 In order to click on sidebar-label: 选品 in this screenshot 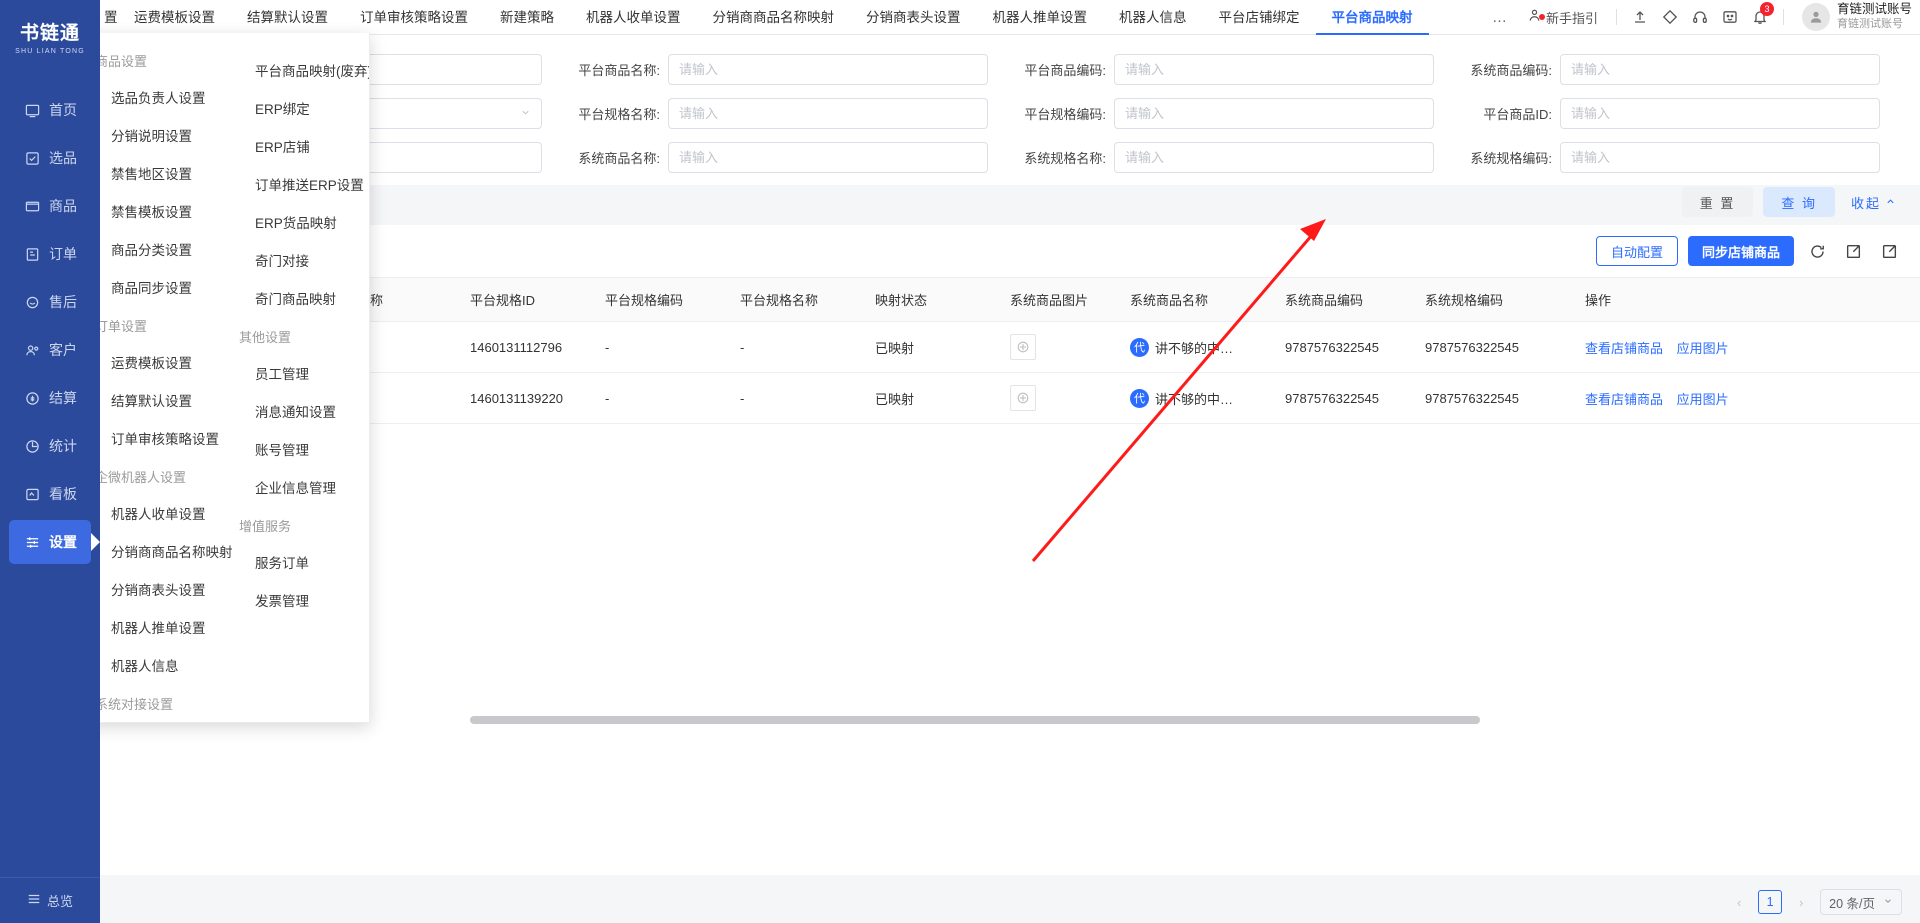, I will do `click(63, 158)`.